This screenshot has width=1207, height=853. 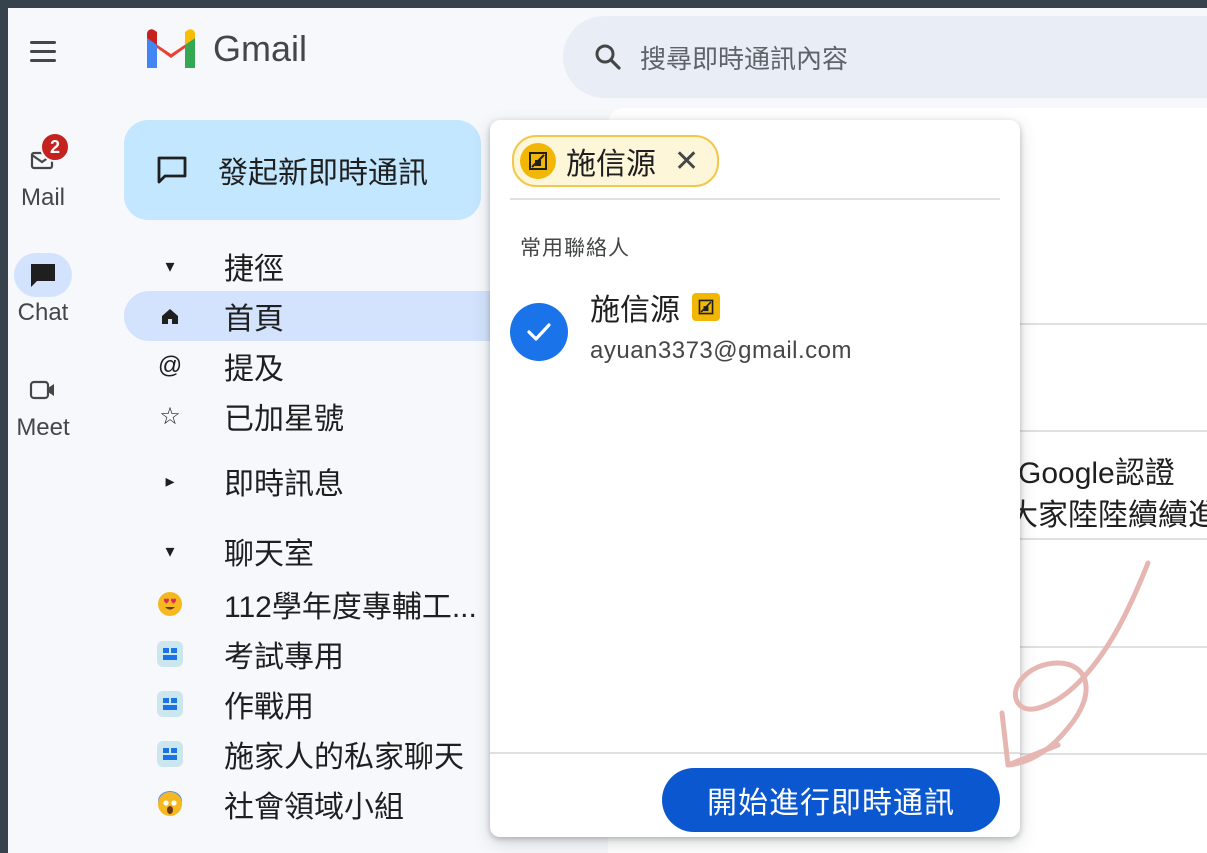 What do you see at coordinates (172, 170) in the screenshot?
I see `new-chat-icon` at bounding box center [172, 170].